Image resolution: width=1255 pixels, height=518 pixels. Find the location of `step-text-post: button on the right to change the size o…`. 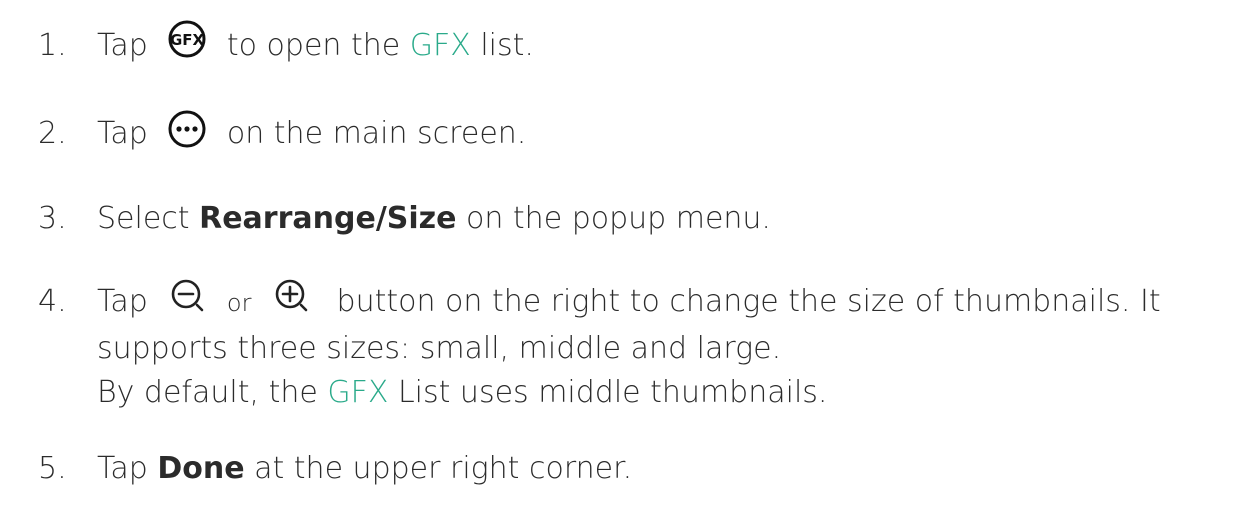

step-text-post: button on the right to change the size o… is located at coordinates (748, 301).